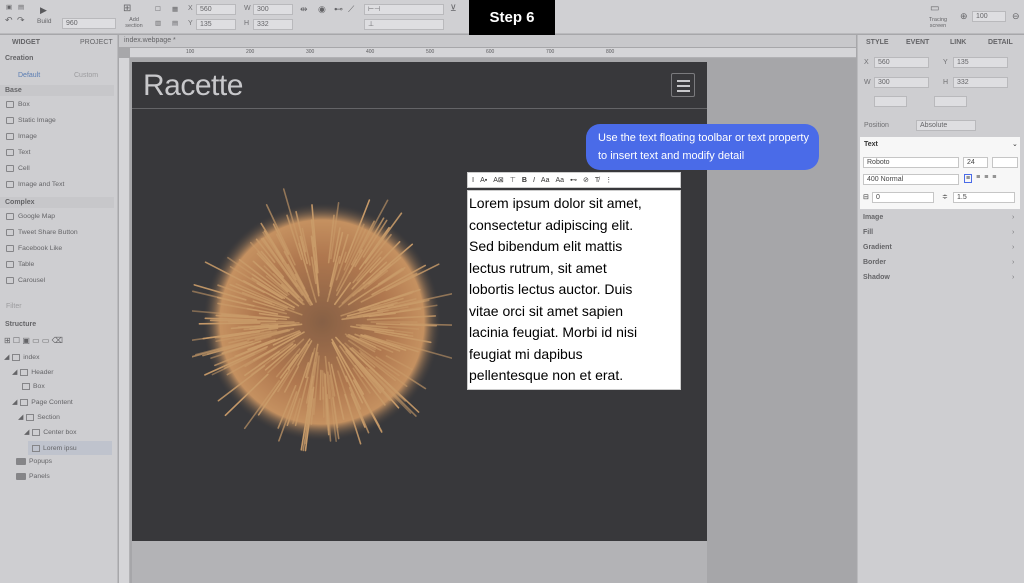 This screenshot has width=1024, height=583. Describe the element at coordinates (877, 247) in the screenshot. I see `category-gradient: Gradient` at that location.